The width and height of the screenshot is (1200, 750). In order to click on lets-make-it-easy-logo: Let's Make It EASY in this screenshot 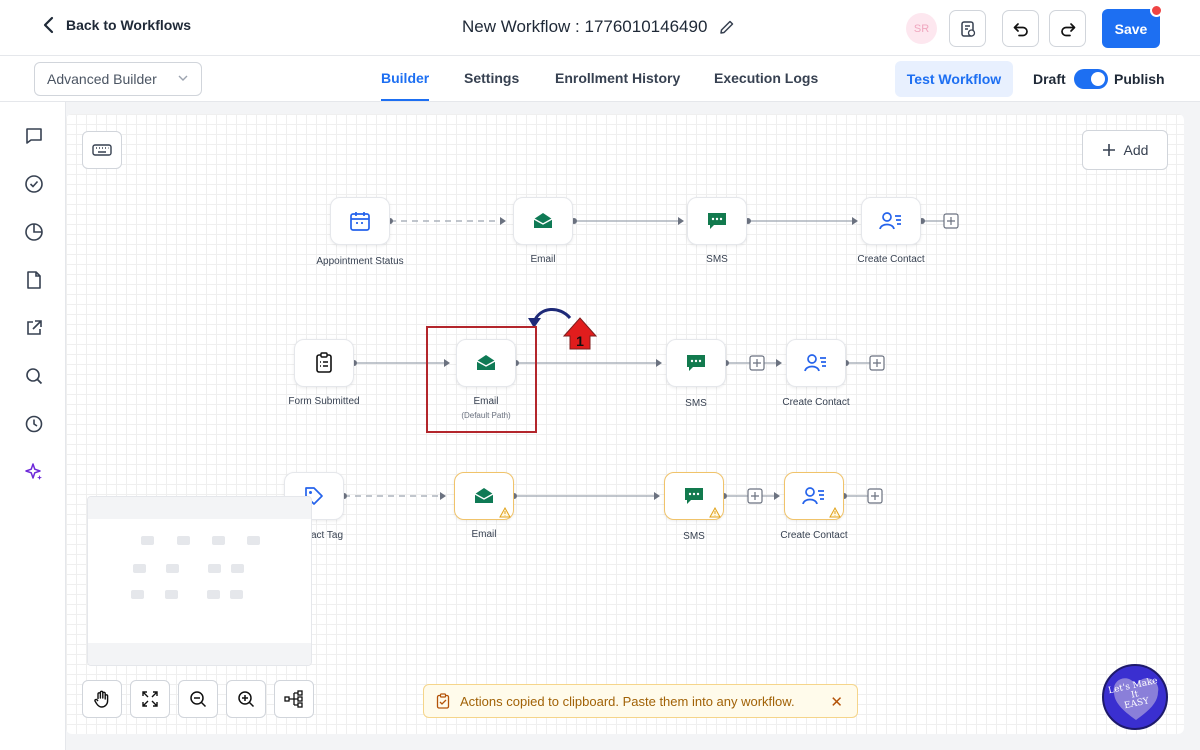, I will do `click(1135, 697)`.